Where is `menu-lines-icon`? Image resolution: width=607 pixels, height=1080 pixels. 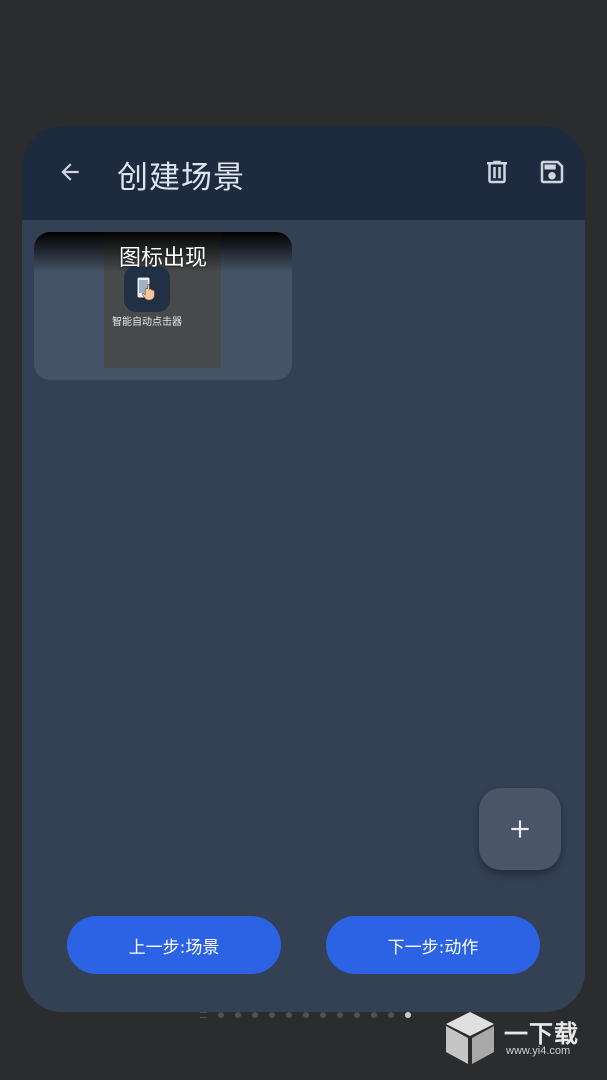 menu-lines-icon is located at coordinates (203, 1015).